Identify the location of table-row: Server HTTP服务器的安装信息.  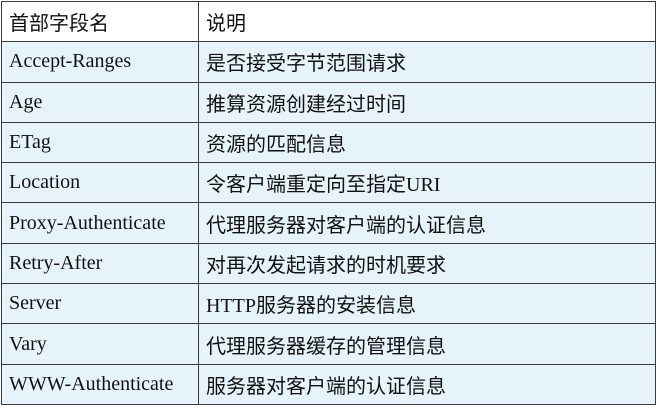
(328, 304).